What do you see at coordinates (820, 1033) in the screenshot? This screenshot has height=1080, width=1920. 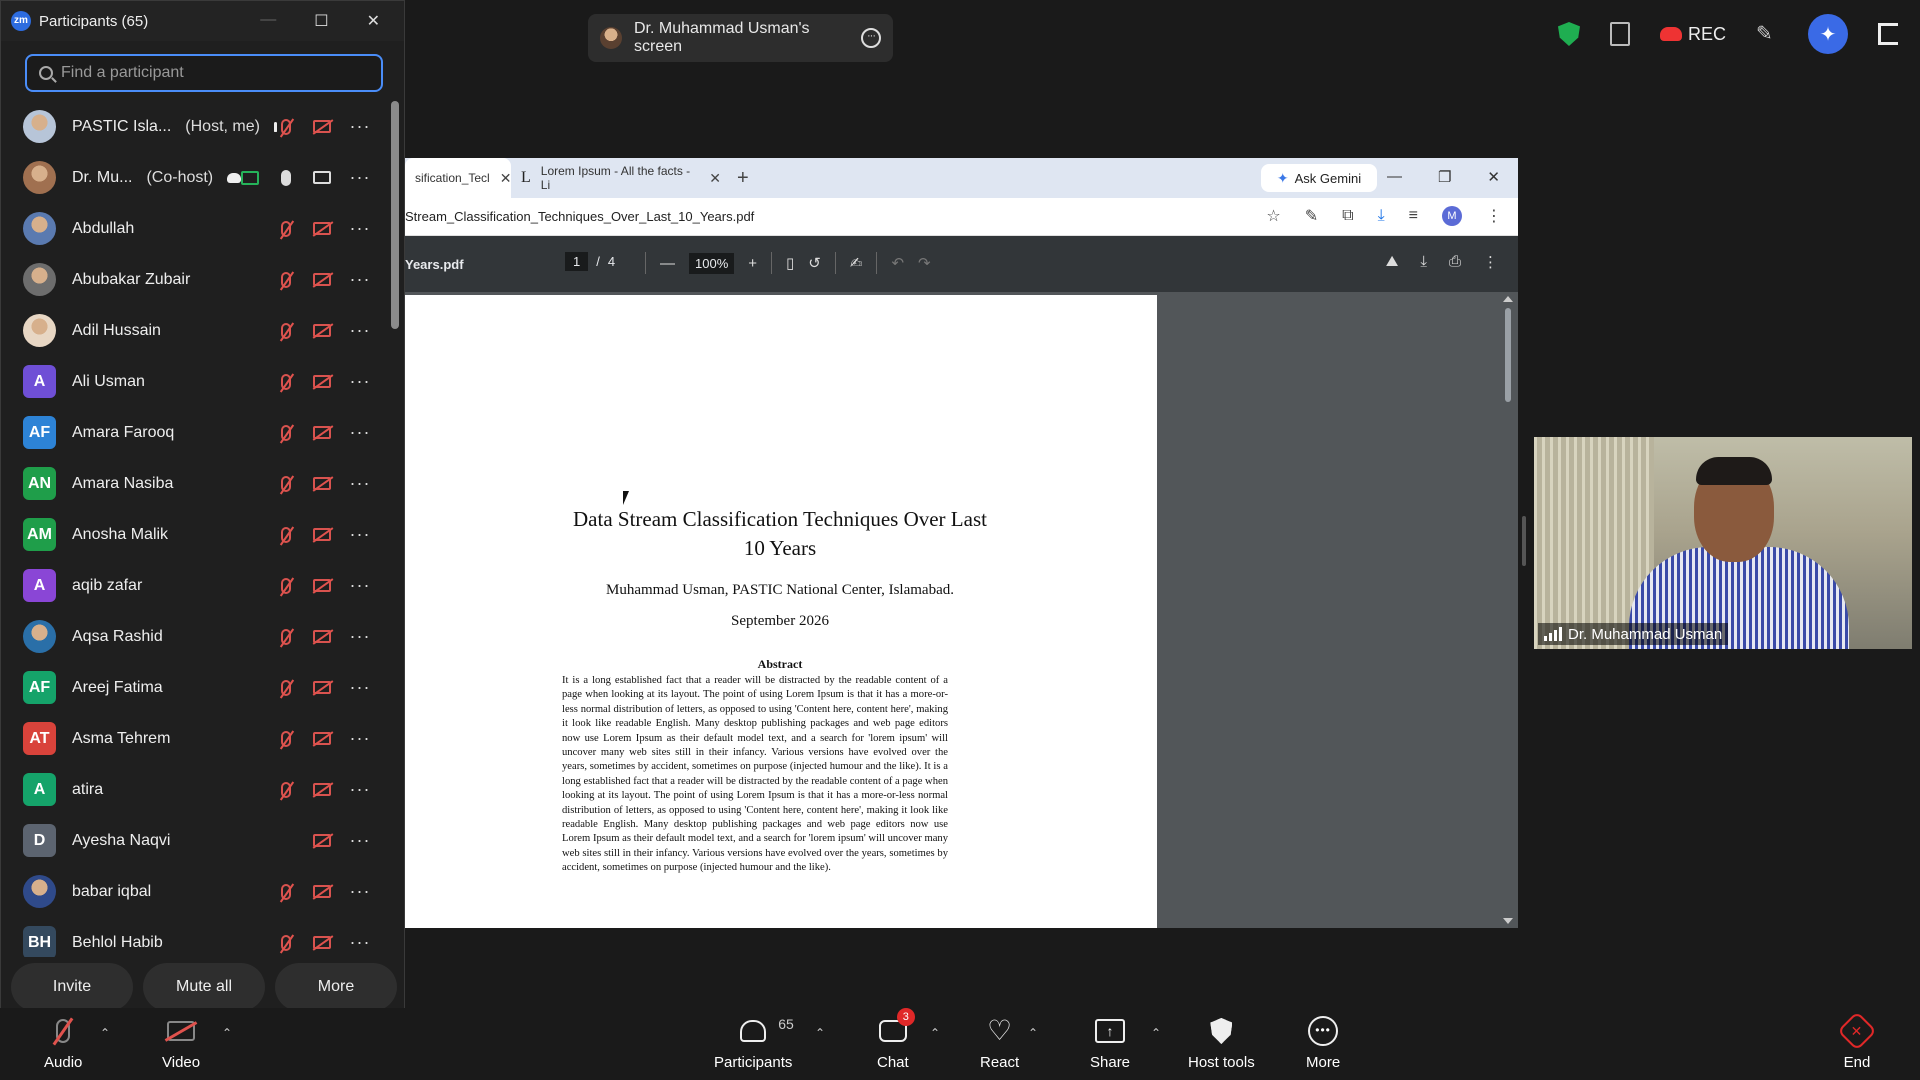 I see `participants-options-caret-icon: ⌃` at bounding box center [820, 1033].